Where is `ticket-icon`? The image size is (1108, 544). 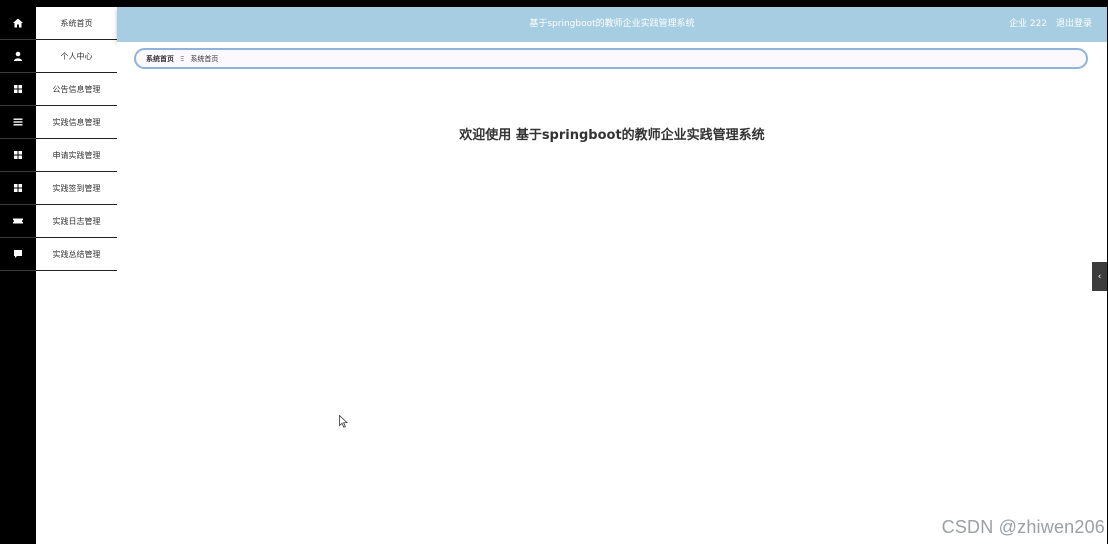
ticket-icon is located at coordinates (18, 221).